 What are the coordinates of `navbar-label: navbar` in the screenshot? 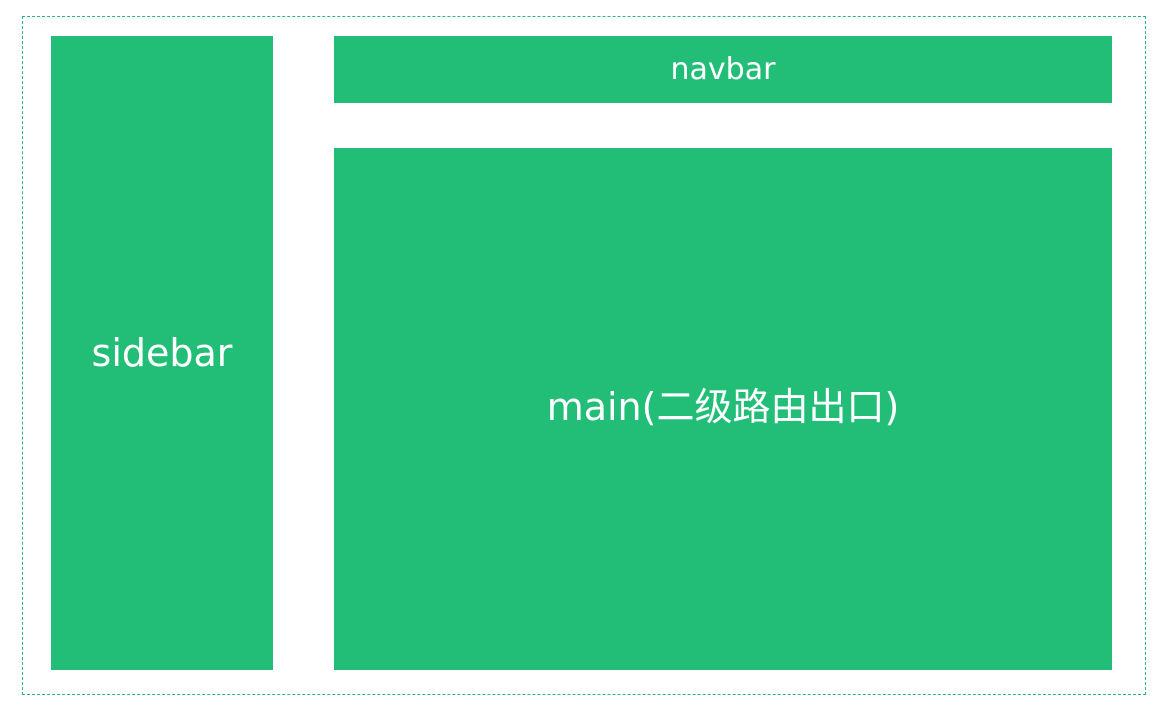 It's located at (723, 69).